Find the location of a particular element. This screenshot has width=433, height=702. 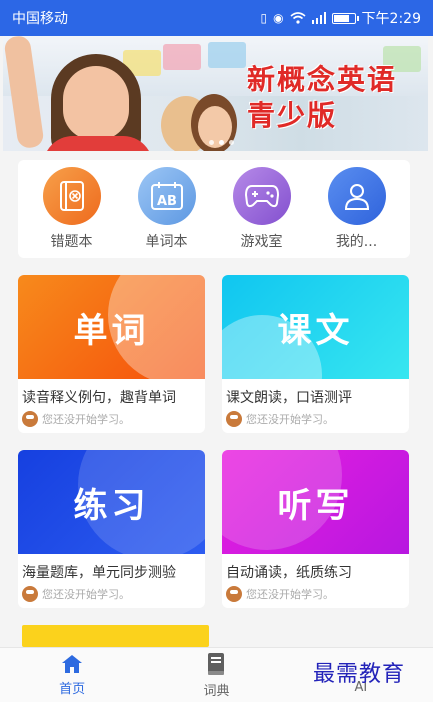

home-icon is located at coordinates (72, 663).